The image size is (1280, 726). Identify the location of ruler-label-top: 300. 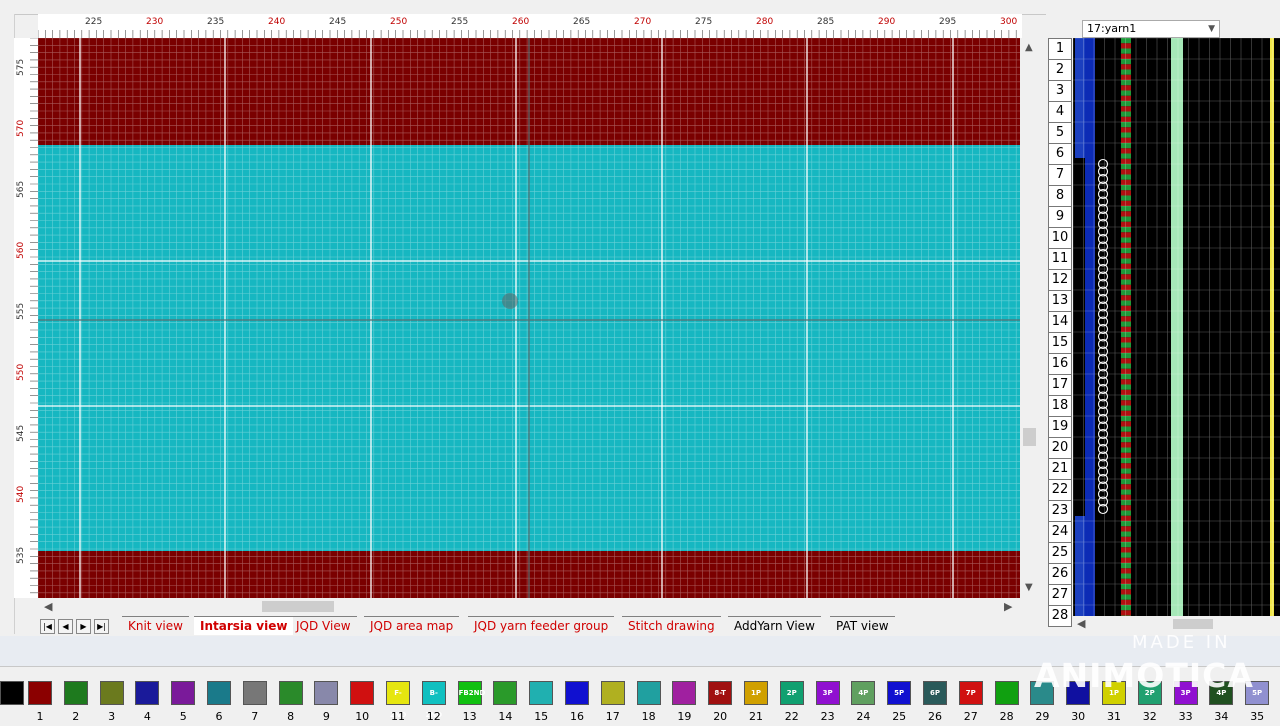
(1009, 22).